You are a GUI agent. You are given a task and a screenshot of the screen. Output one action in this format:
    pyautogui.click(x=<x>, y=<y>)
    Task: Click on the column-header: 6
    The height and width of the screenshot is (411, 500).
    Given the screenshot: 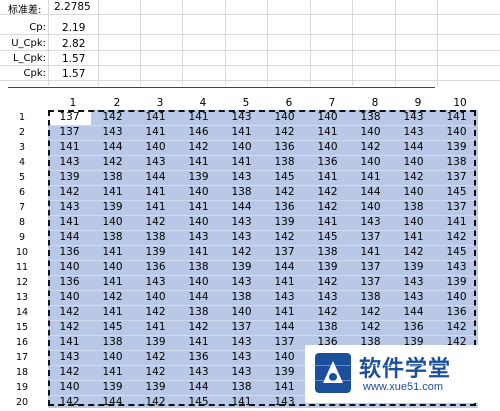 What is the action you would take?
    pyautogui.click(x=289, y=103)
    